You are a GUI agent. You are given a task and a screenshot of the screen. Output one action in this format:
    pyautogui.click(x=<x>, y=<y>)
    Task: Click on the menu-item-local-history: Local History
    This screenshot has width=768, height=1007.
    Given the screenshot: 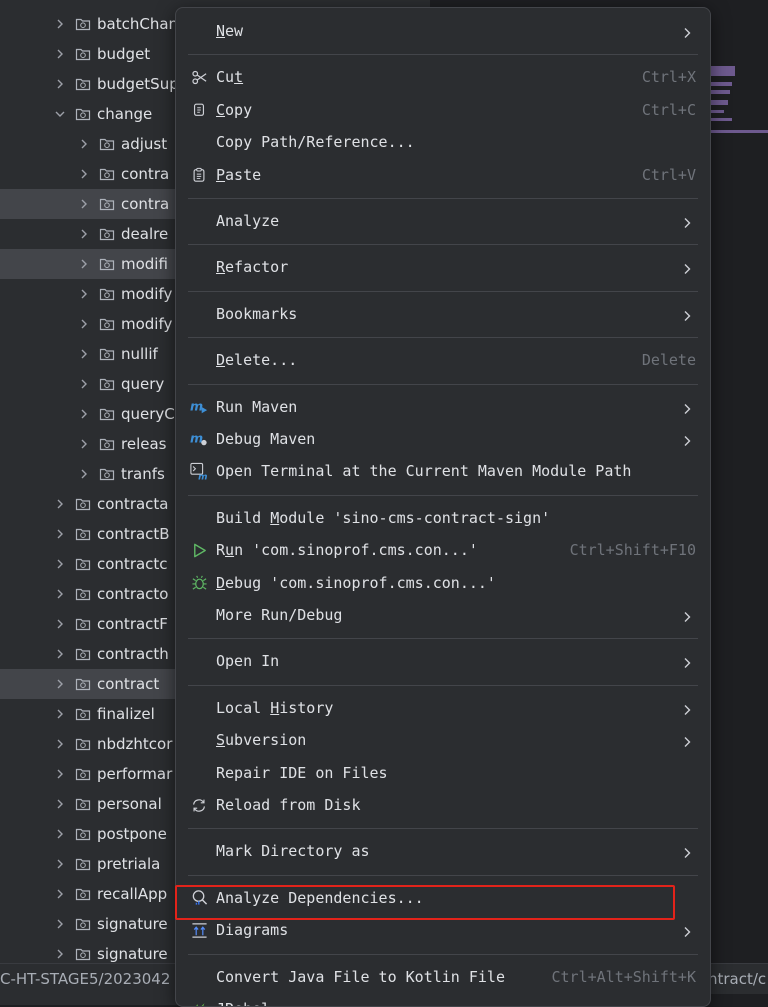 What is the action you would take?
    pyautogui.click(x=443, y=708)
    